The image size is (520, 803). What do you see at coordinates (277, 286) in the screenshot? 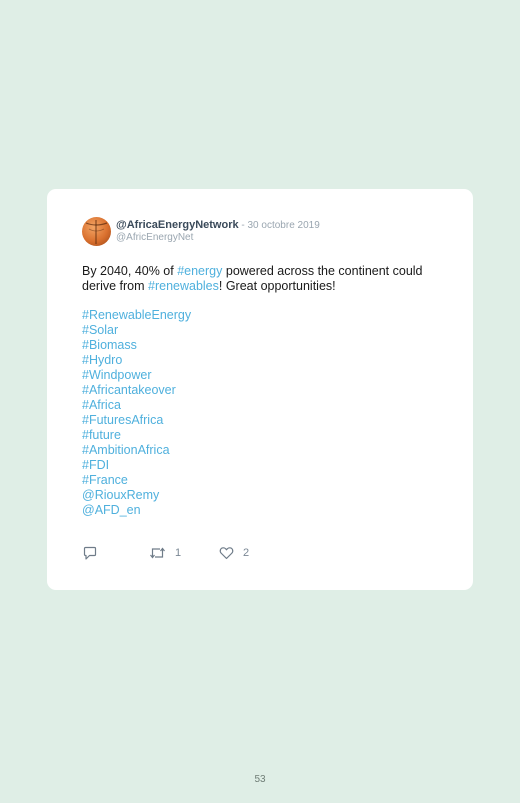
I see `tweet-text-part: ! Great opportunities!` at bounding box center [277, 286].